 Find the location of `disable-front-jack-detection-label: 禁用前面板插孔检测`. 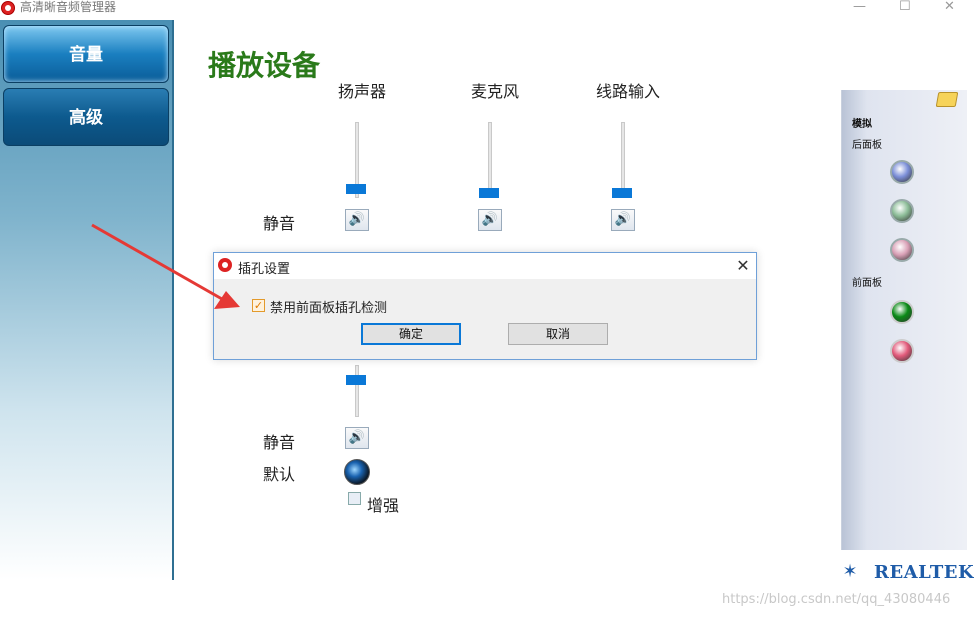

disable-front-jack-detection-label: 禁用前面板插孔检测 is located at coordinates (329, 308).